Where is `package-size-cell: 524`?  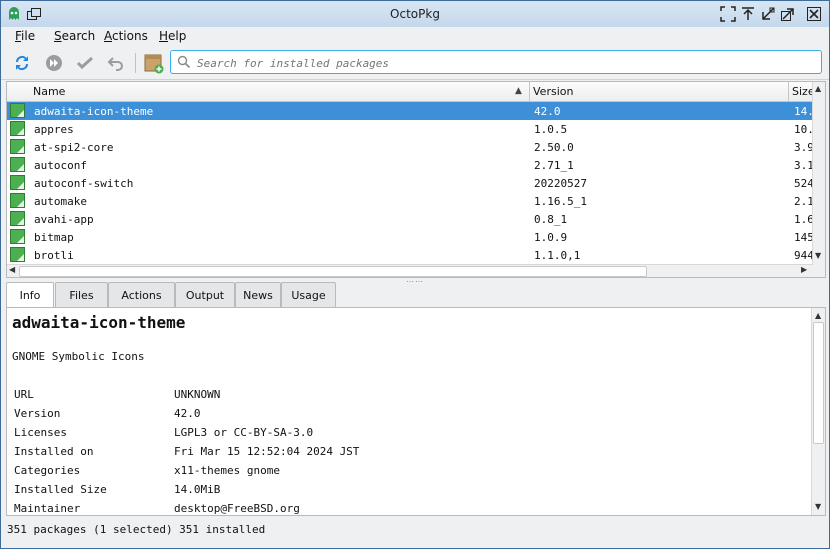
package-size-cell: 524 is located at coordinates (804, 183).